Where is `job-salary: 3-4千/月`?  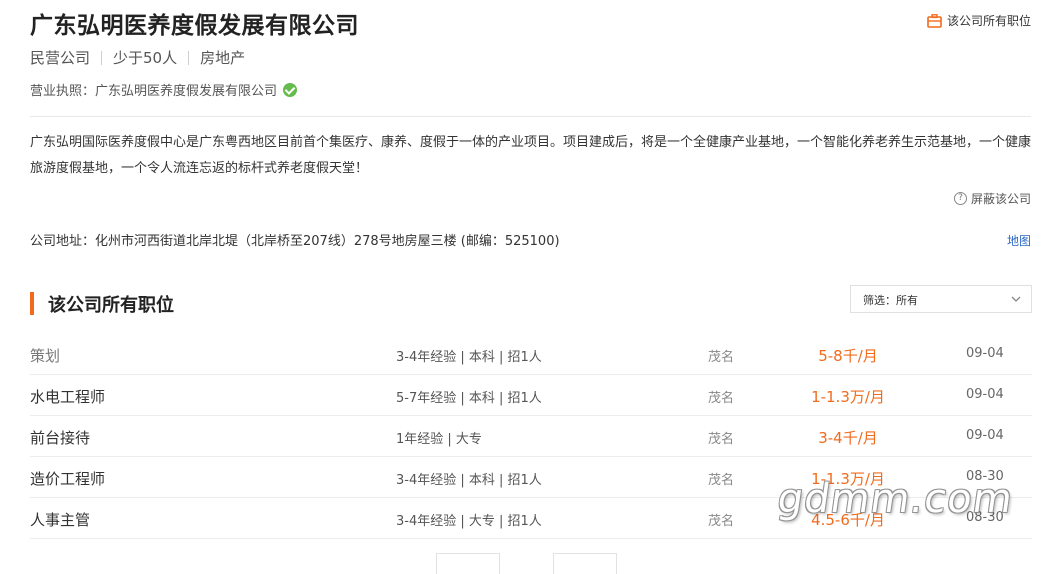
job-salary: 3-4千/月 is located at coordinates (848, 438).